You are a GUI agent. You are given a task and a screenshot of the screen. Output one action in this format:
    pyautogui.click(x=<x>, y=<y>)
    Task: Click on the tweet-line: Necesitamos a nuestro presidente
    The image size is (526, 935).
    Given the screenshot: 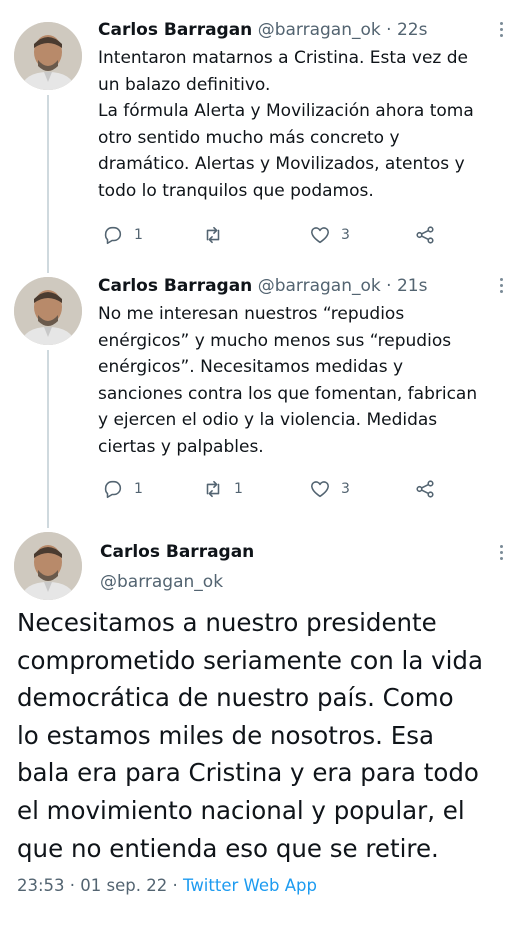 What is the action you would take?
    pyautogui.click(x=227, y=622)
    